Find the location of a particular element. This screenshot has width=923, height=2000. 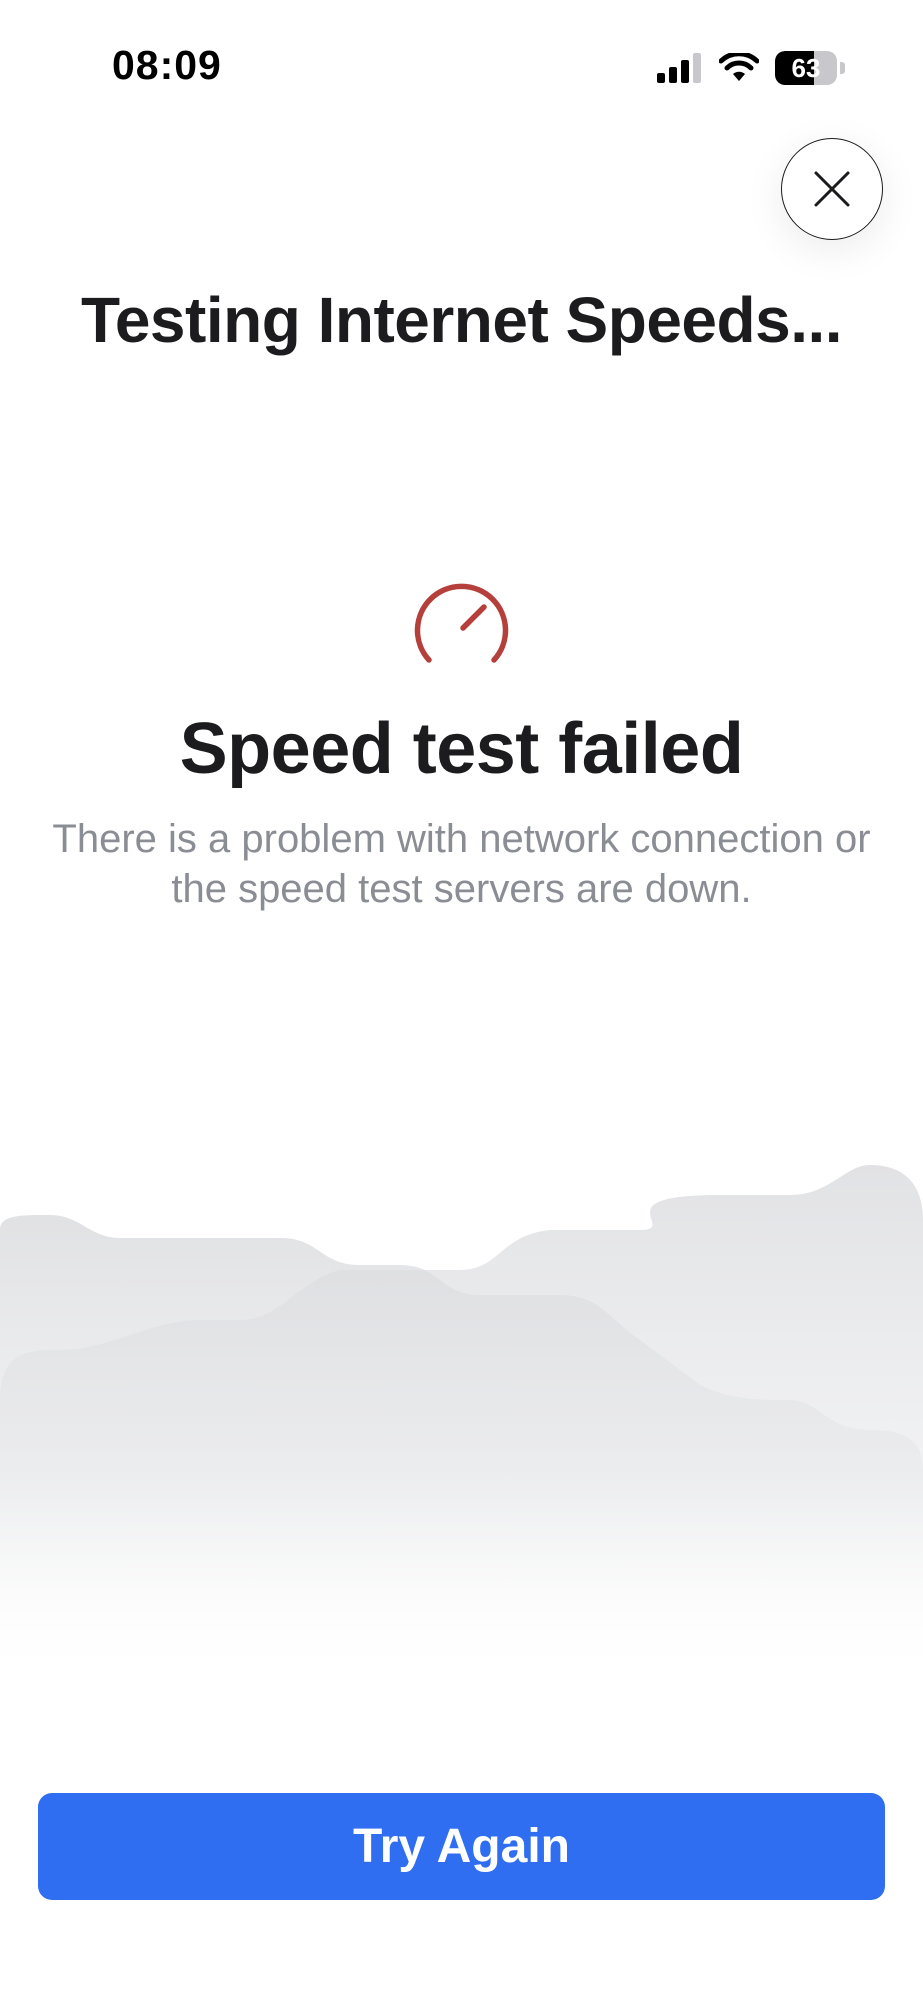

battery-icon: 63 is located at coordinates (806, 68).